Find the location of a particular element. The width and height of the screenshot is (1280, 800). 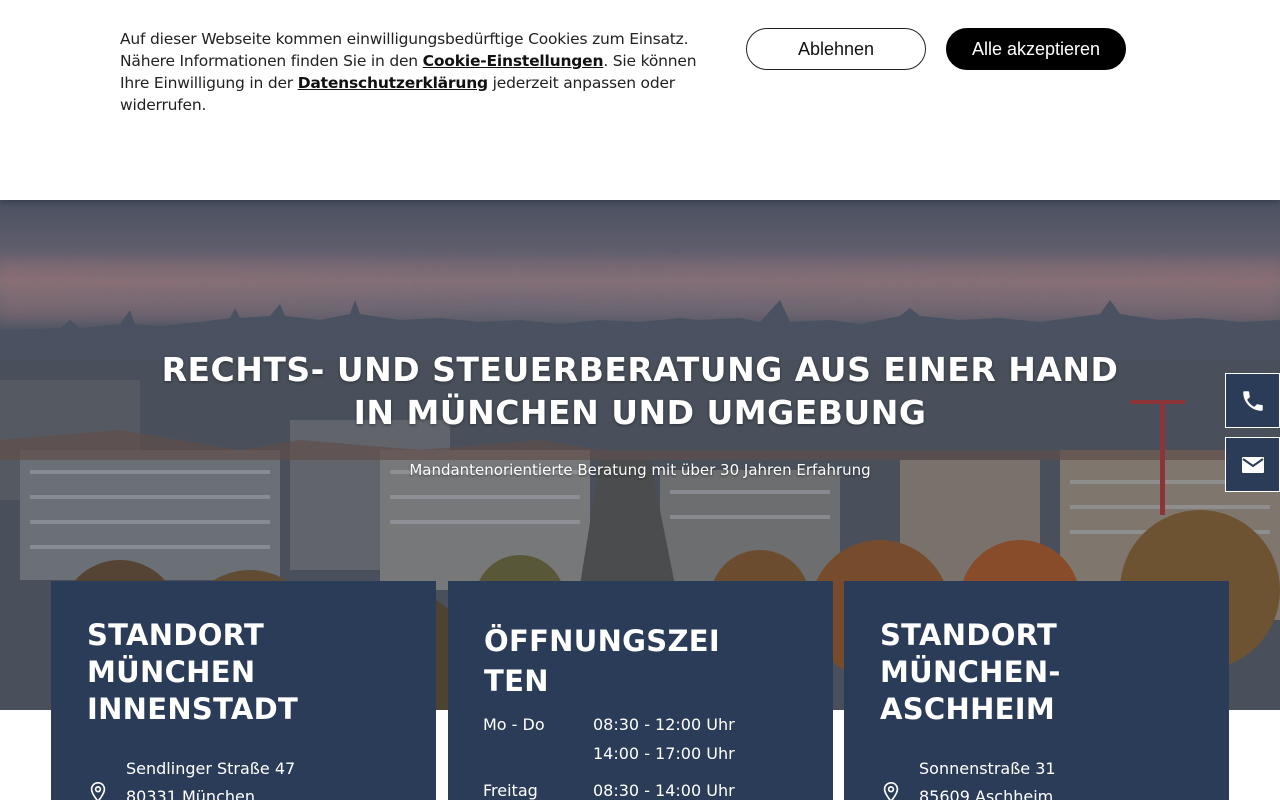

hours-times-freitag: 08:30 - 14:00 Uhr is located at coordinates (664, 788).